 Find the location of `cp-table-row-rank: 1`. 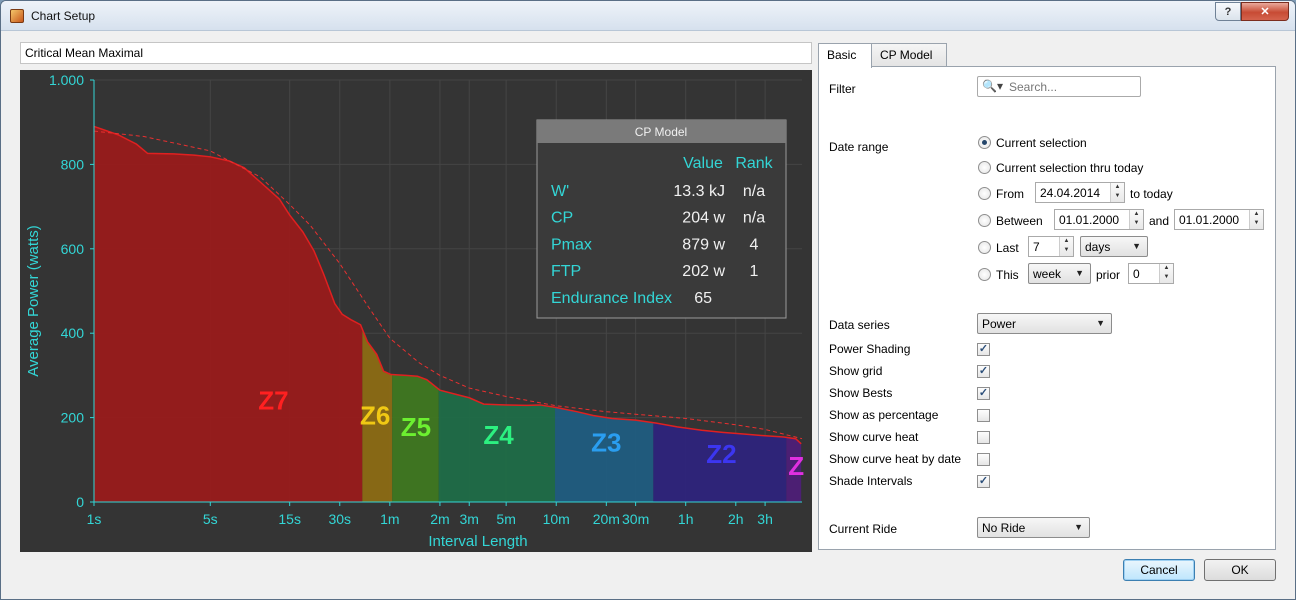

cp-table-row-rank: 1 is located at coordinates (754, 271).